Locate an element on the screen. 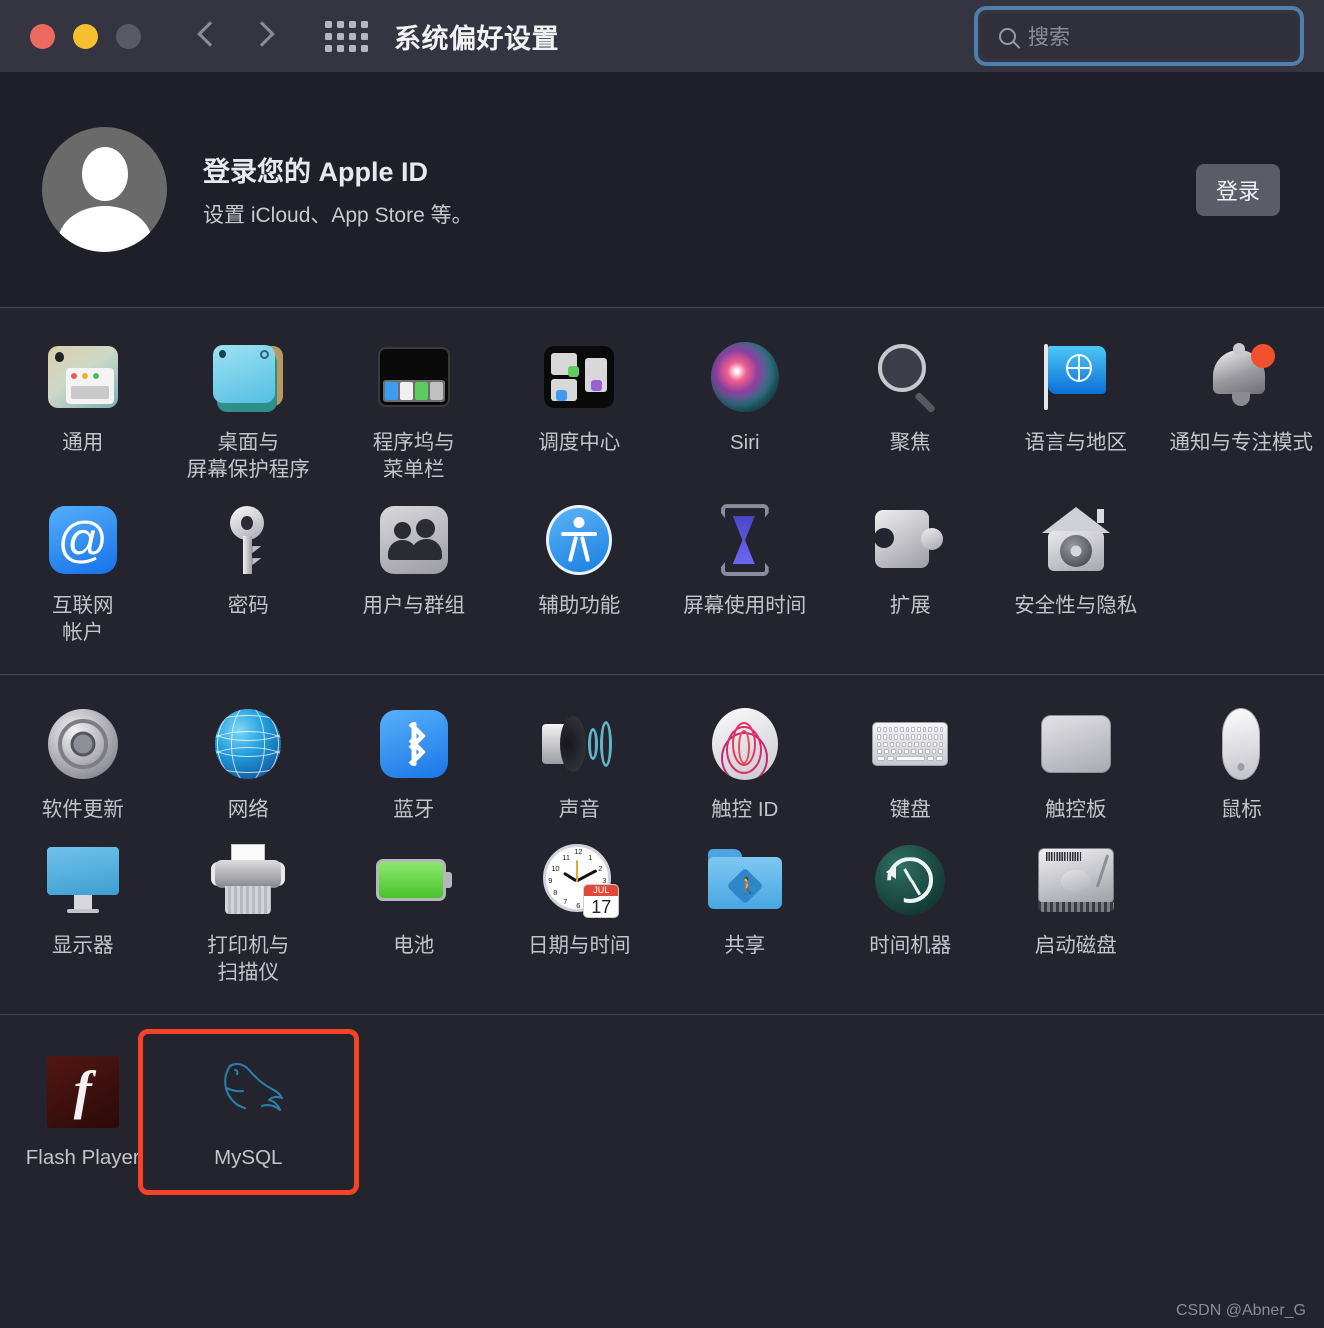  spotlight-icon is located at coordinates (910, 377).